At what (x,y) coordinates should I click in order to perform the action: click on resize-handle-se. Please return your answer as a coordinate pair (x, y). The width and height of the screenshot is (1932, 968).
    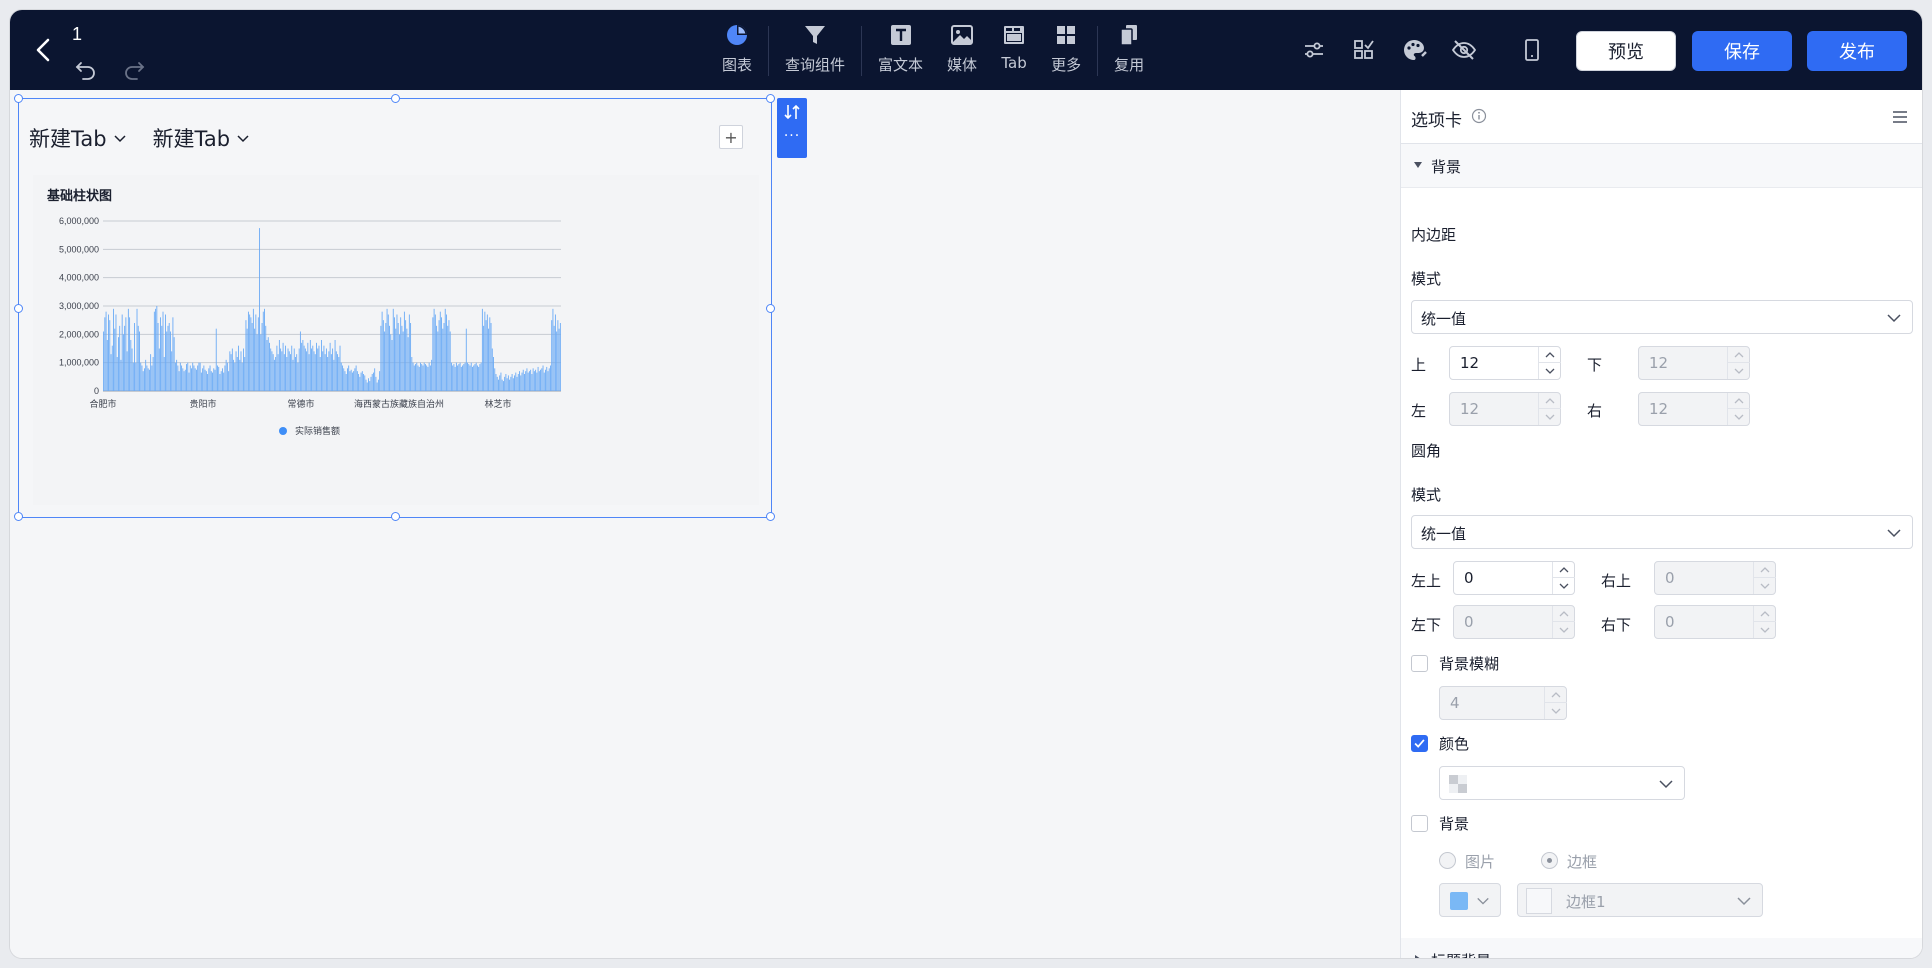
    Looking at the image, I should click on (770, 516).